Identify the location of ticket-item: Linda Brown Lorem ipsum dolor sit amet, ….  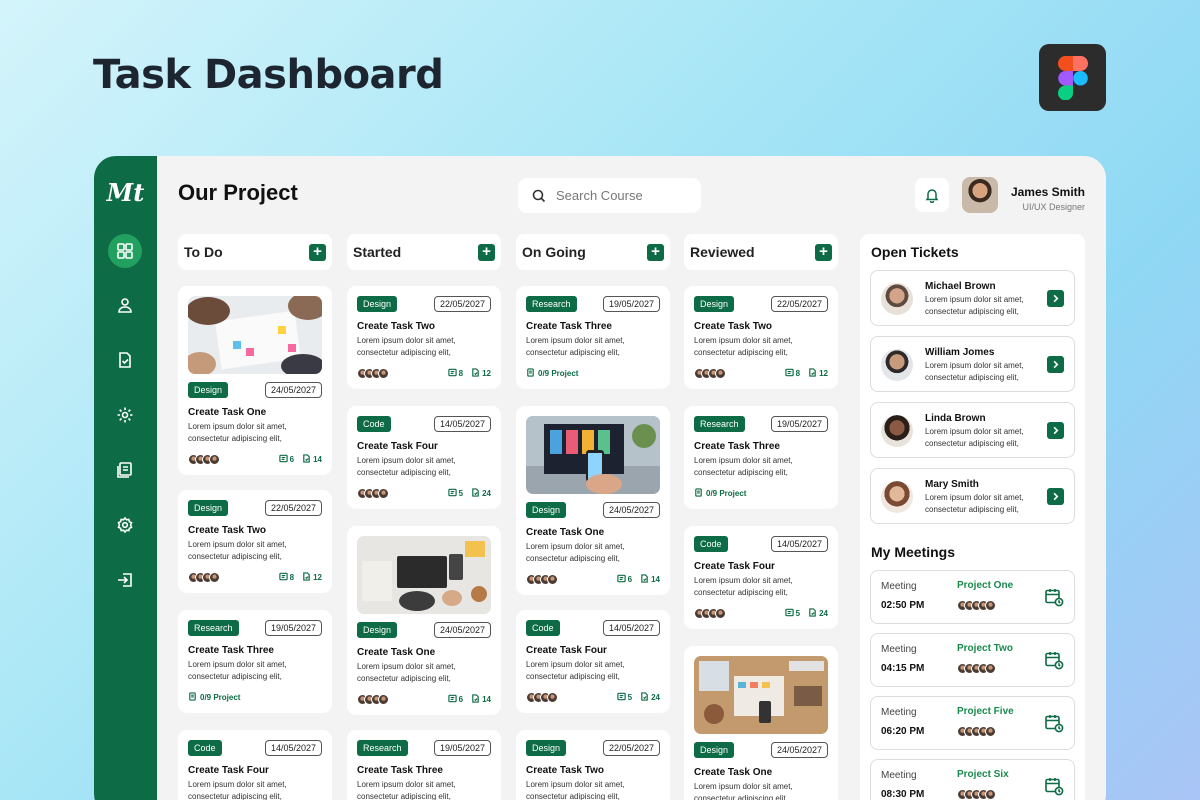
(972, 430).